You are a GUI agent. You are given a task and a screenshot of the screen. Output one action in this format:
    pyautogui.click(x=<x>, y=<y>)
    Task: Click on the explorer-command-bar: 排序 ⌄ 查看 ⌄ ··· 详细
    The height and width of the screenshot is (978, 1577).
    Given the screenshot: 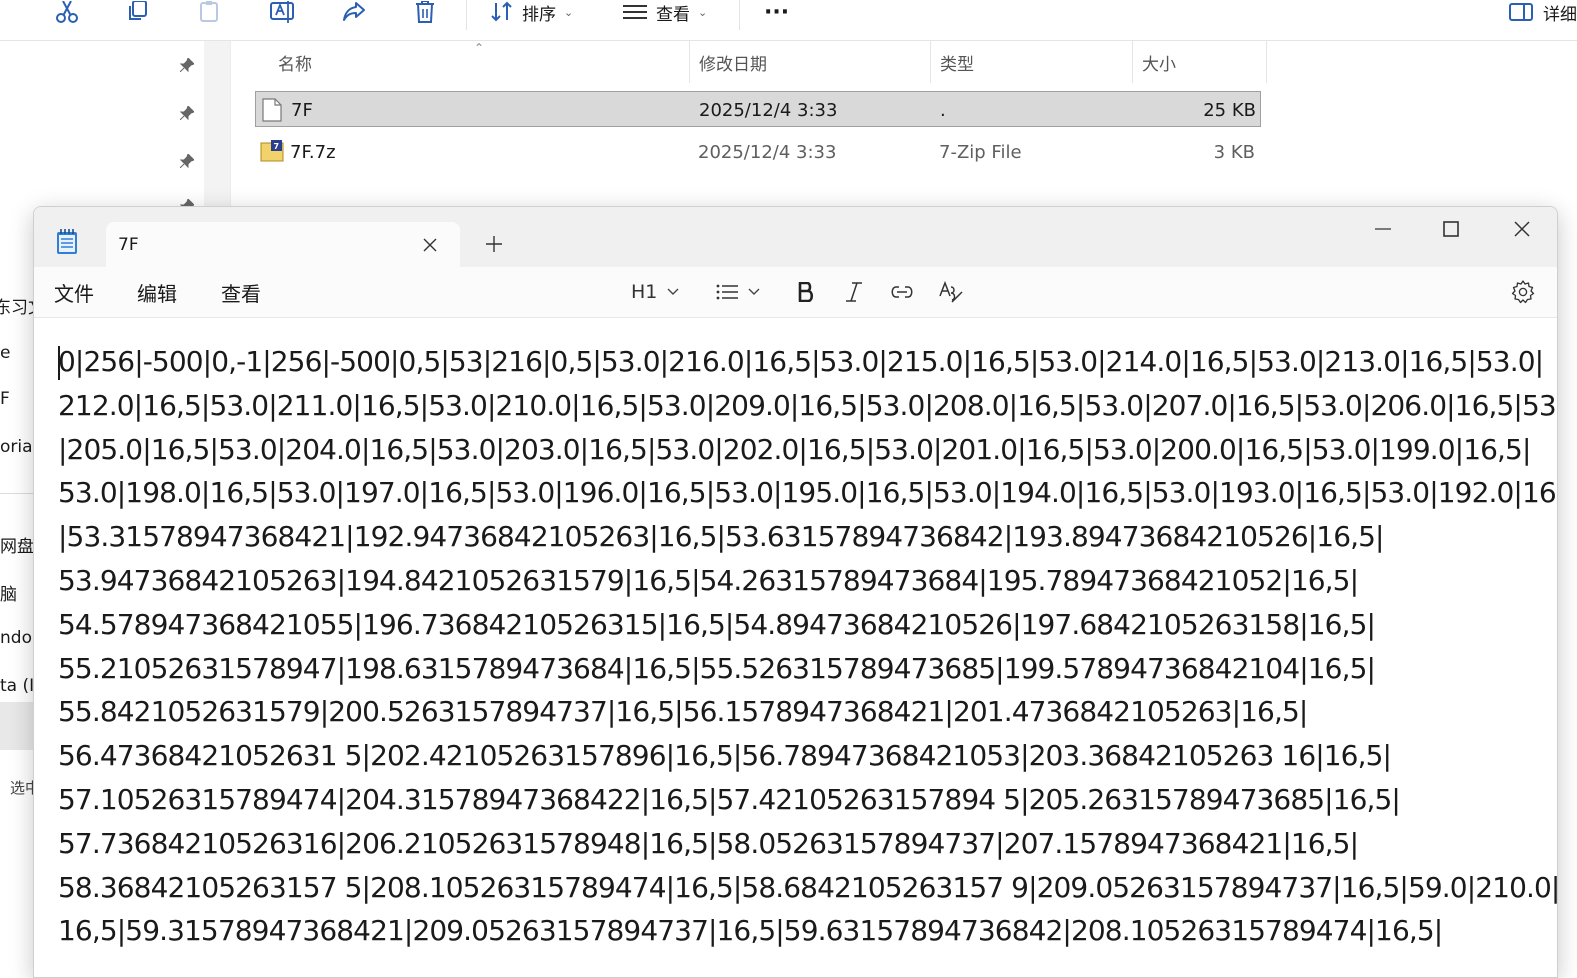 What is the action you would take?
    pyautogui.click(x=788, y=20)
    